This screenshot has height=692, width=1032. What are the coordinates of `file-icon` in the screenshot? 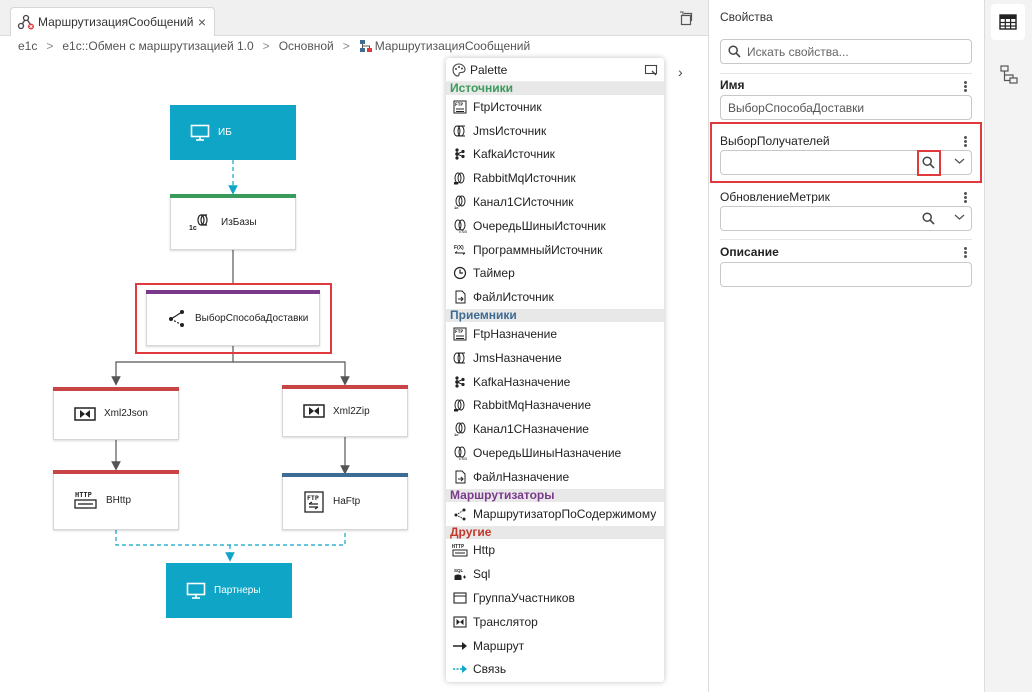 It's located at (460, 477).